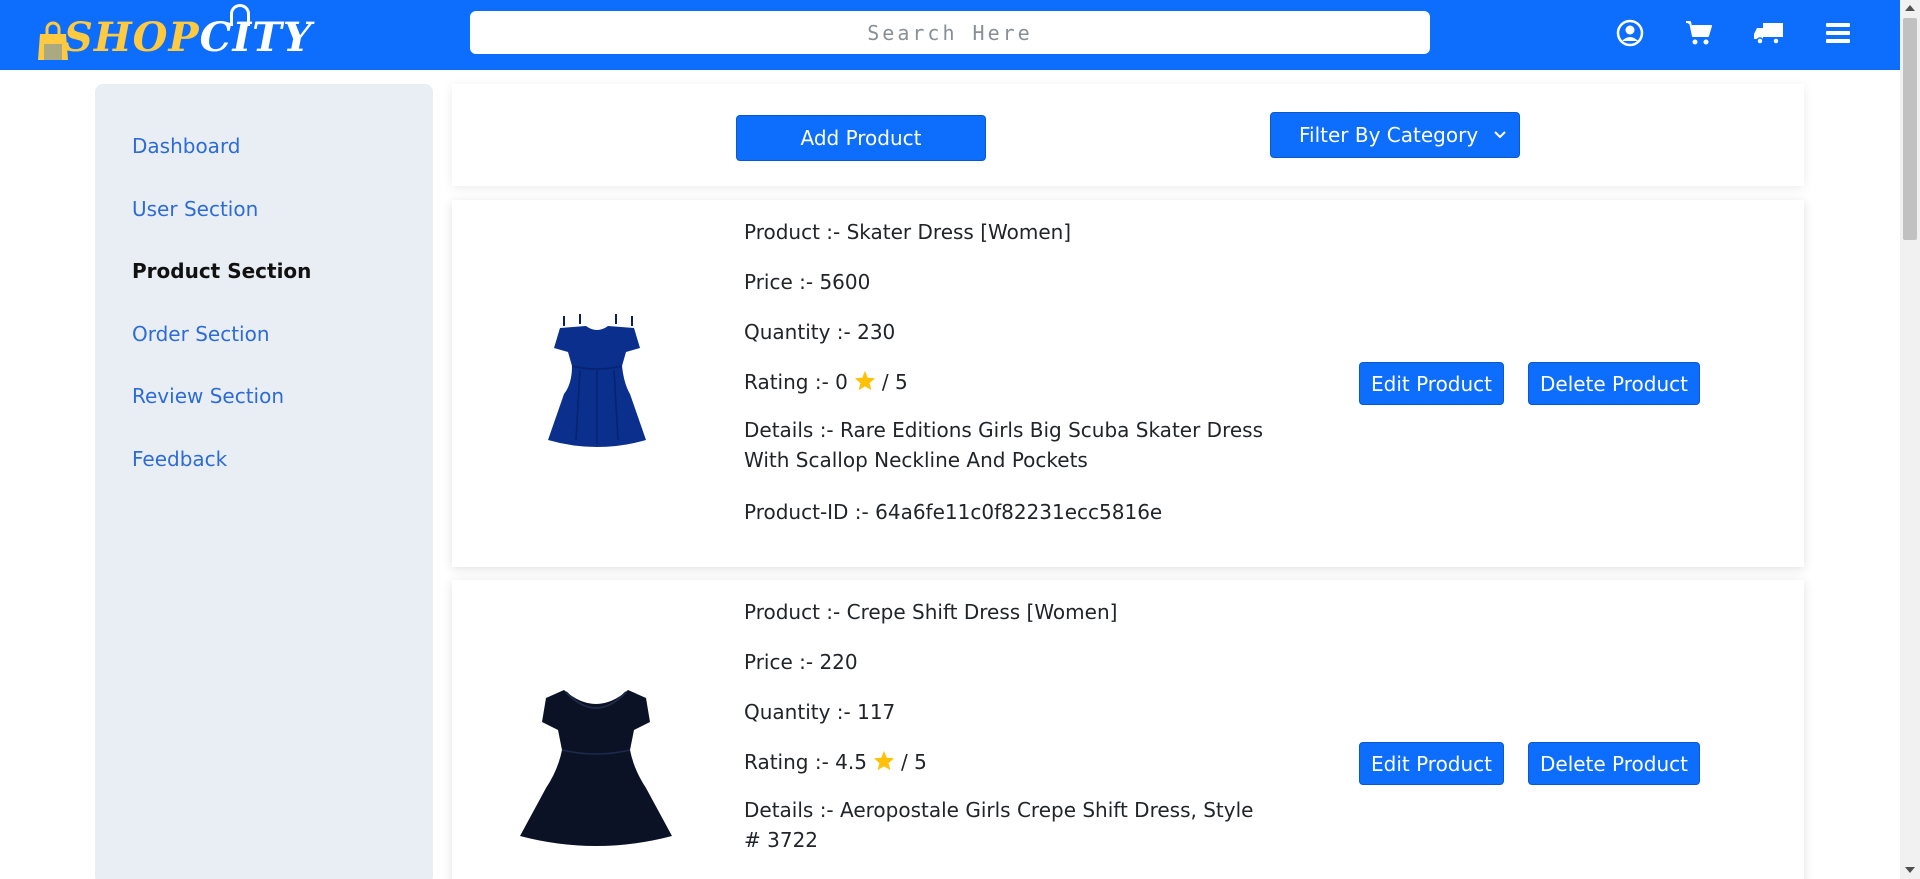 The width and height of the screenshot is (1920, 879). I want to click on product-quantity: Quantity :- 230, so click(820, 332).